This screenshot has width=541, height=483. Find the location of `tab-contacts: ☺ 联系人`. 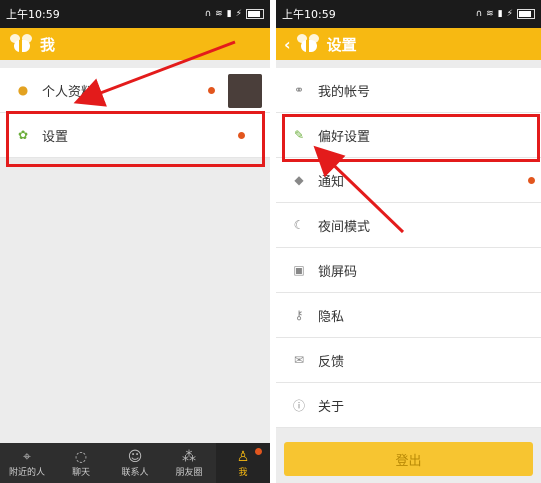

tab-contacts: ☺ 联系人 is located at coordinates (135, 463).